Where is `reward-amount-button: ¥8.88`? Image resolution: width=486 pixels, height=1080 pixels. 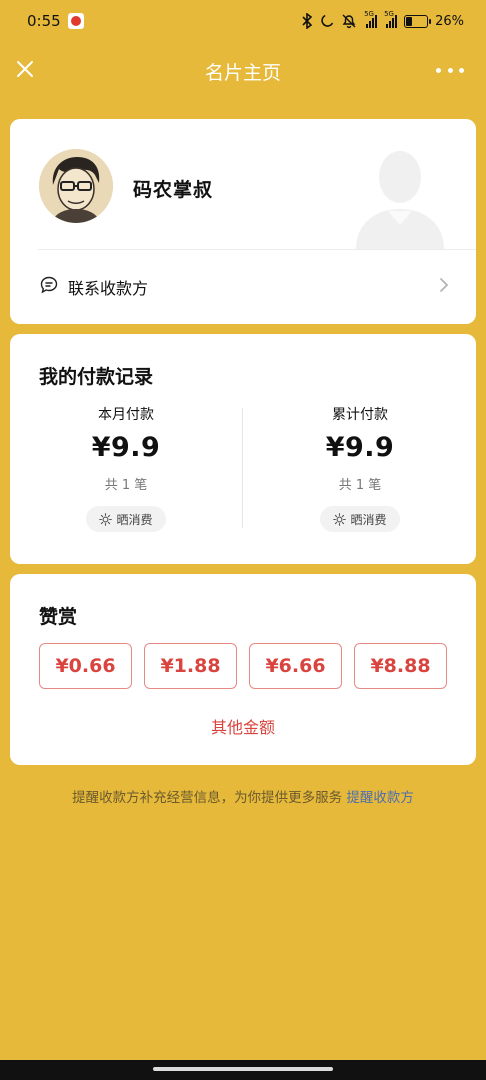 reward-amount-button: ¥8.88 is located at coordinates (400, 666).